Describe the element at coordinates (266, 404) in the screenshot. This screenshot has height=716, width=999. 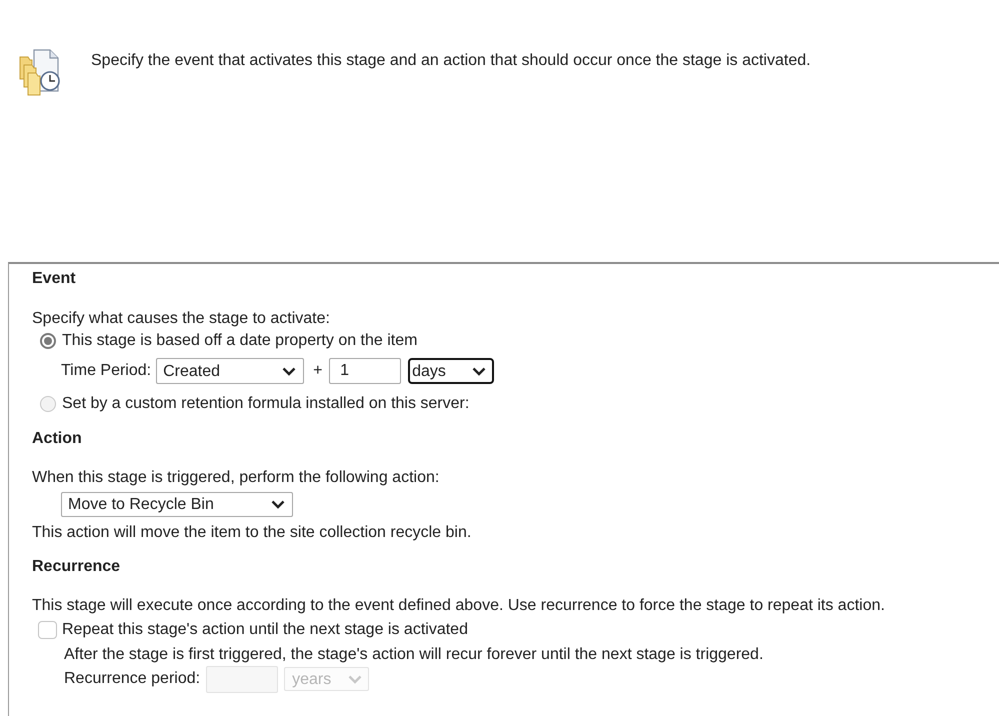
I see `radio-label: Set by a custom retention formula installed on this server:` at that location.